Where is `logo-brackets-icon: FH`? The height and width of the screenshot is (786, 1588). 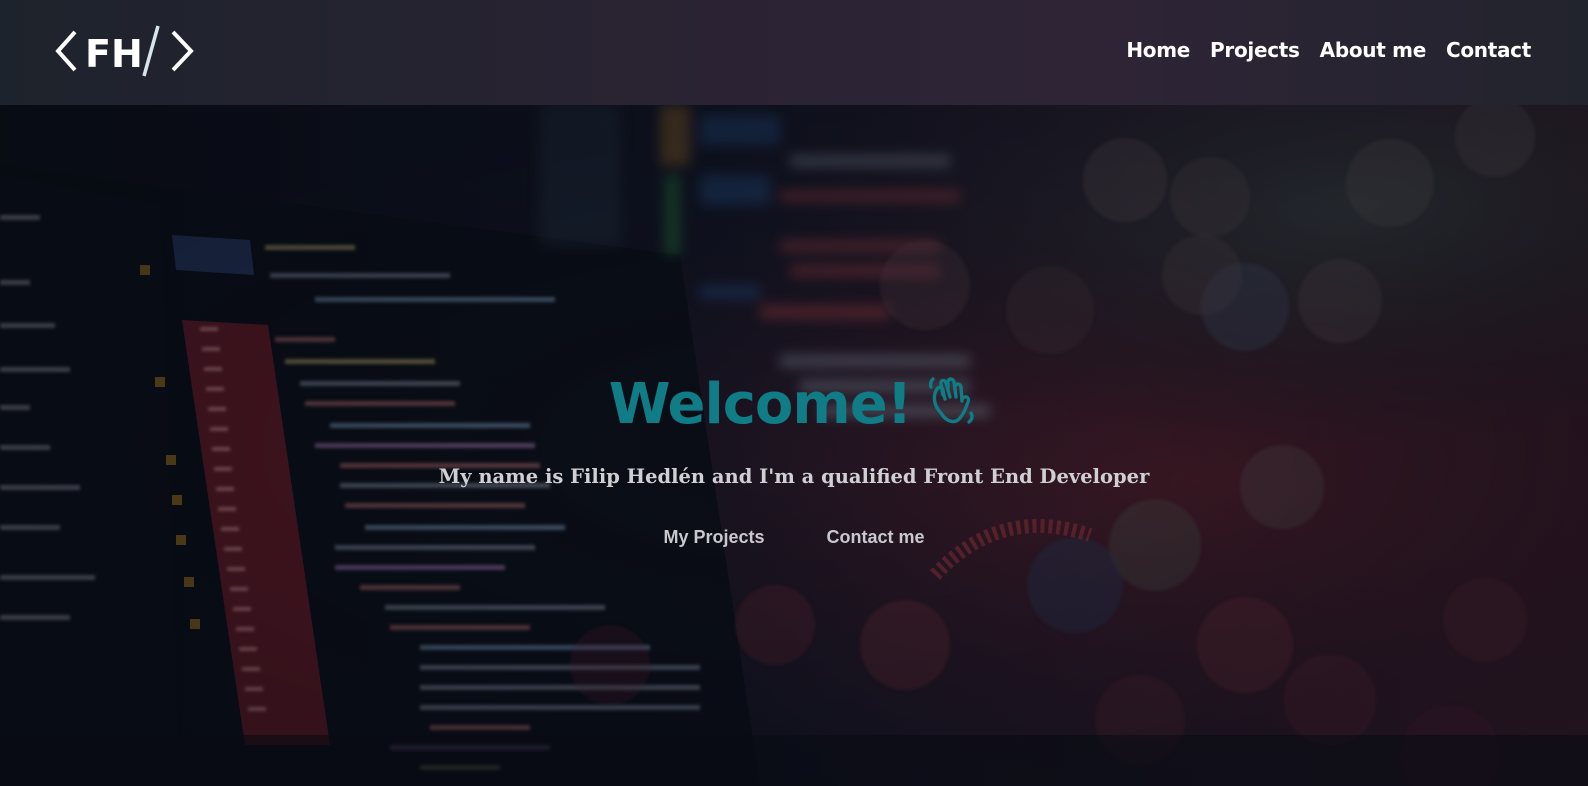 logo-brackets-icon: FH is located at coordinates (124, 51).